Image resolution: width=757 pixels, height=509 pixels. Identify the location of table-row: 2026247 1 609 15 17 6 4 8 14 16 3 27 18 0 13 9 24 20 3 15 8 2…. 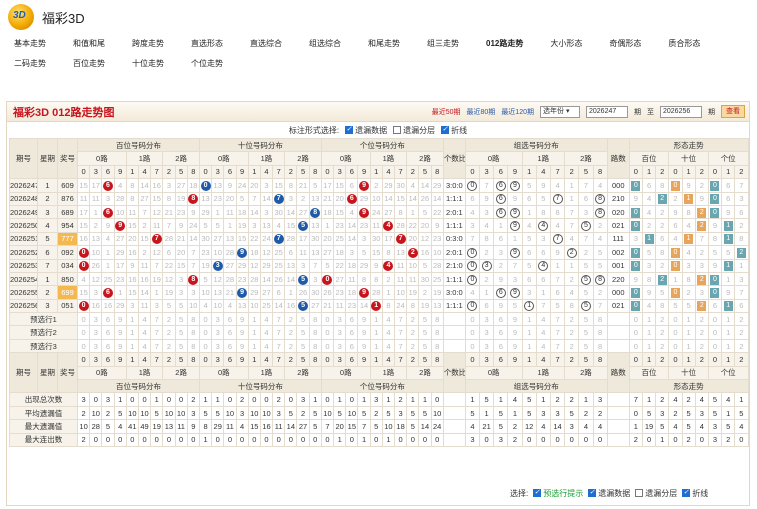
(379, 185).